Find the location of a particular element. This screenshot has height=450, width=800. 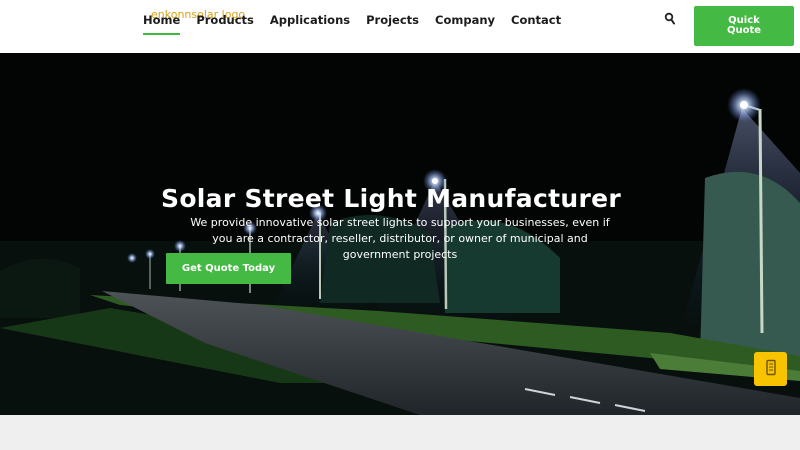

phone-button is located at coordinates (770, 369).